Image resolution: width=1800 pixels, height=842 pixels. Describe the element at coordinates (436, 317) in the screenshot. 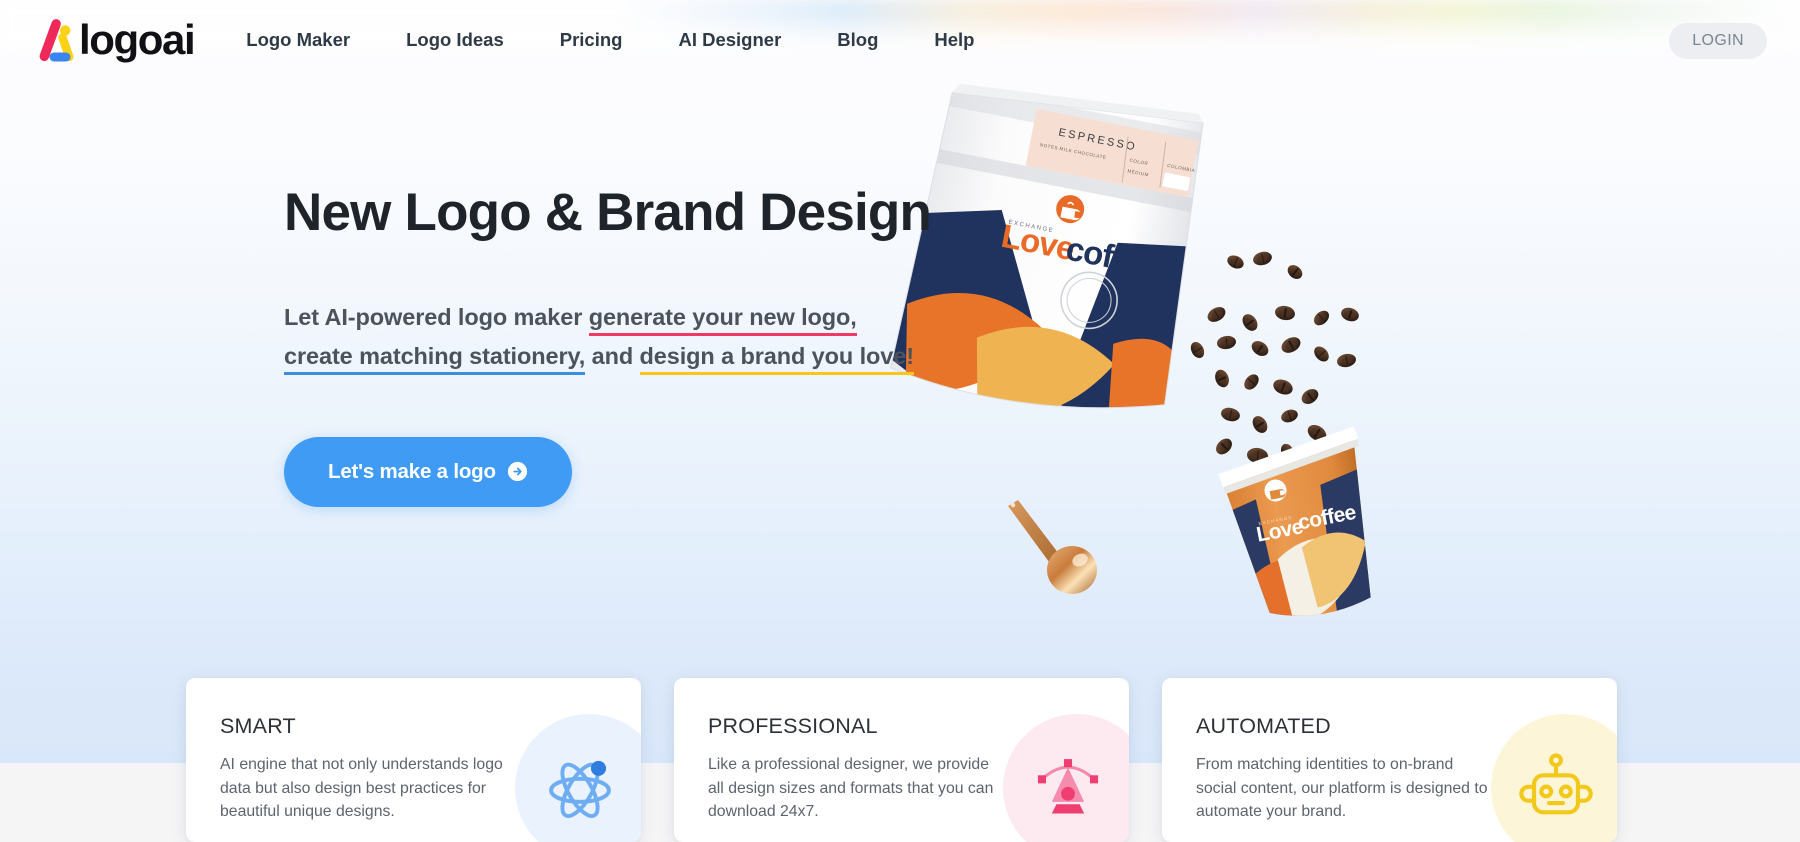

I see `subheadline-plain-text: Let AI-powered logo maker` at that location.